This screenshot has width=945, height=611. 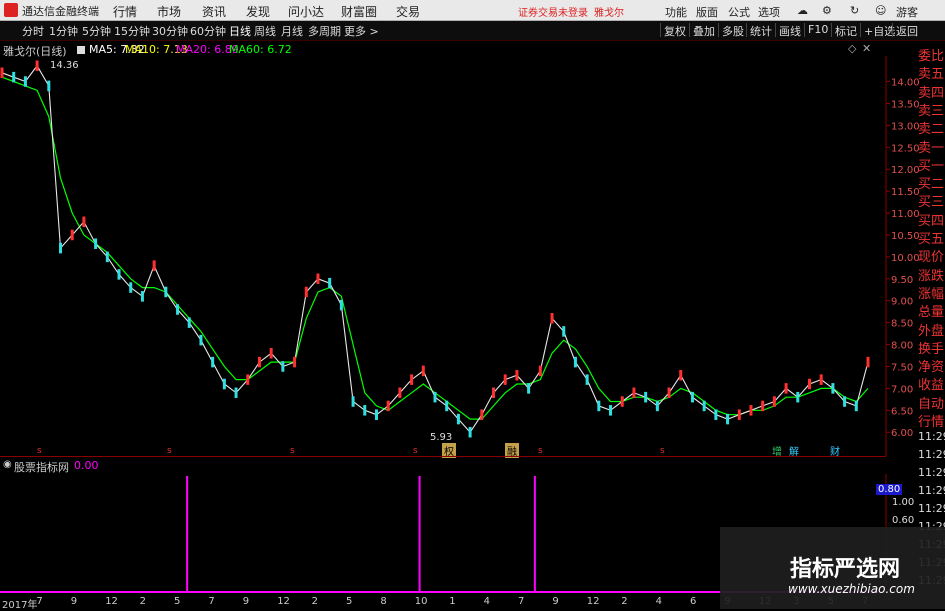 I want to click on menu-item-discover: 发现, so click(x=258, y=11).